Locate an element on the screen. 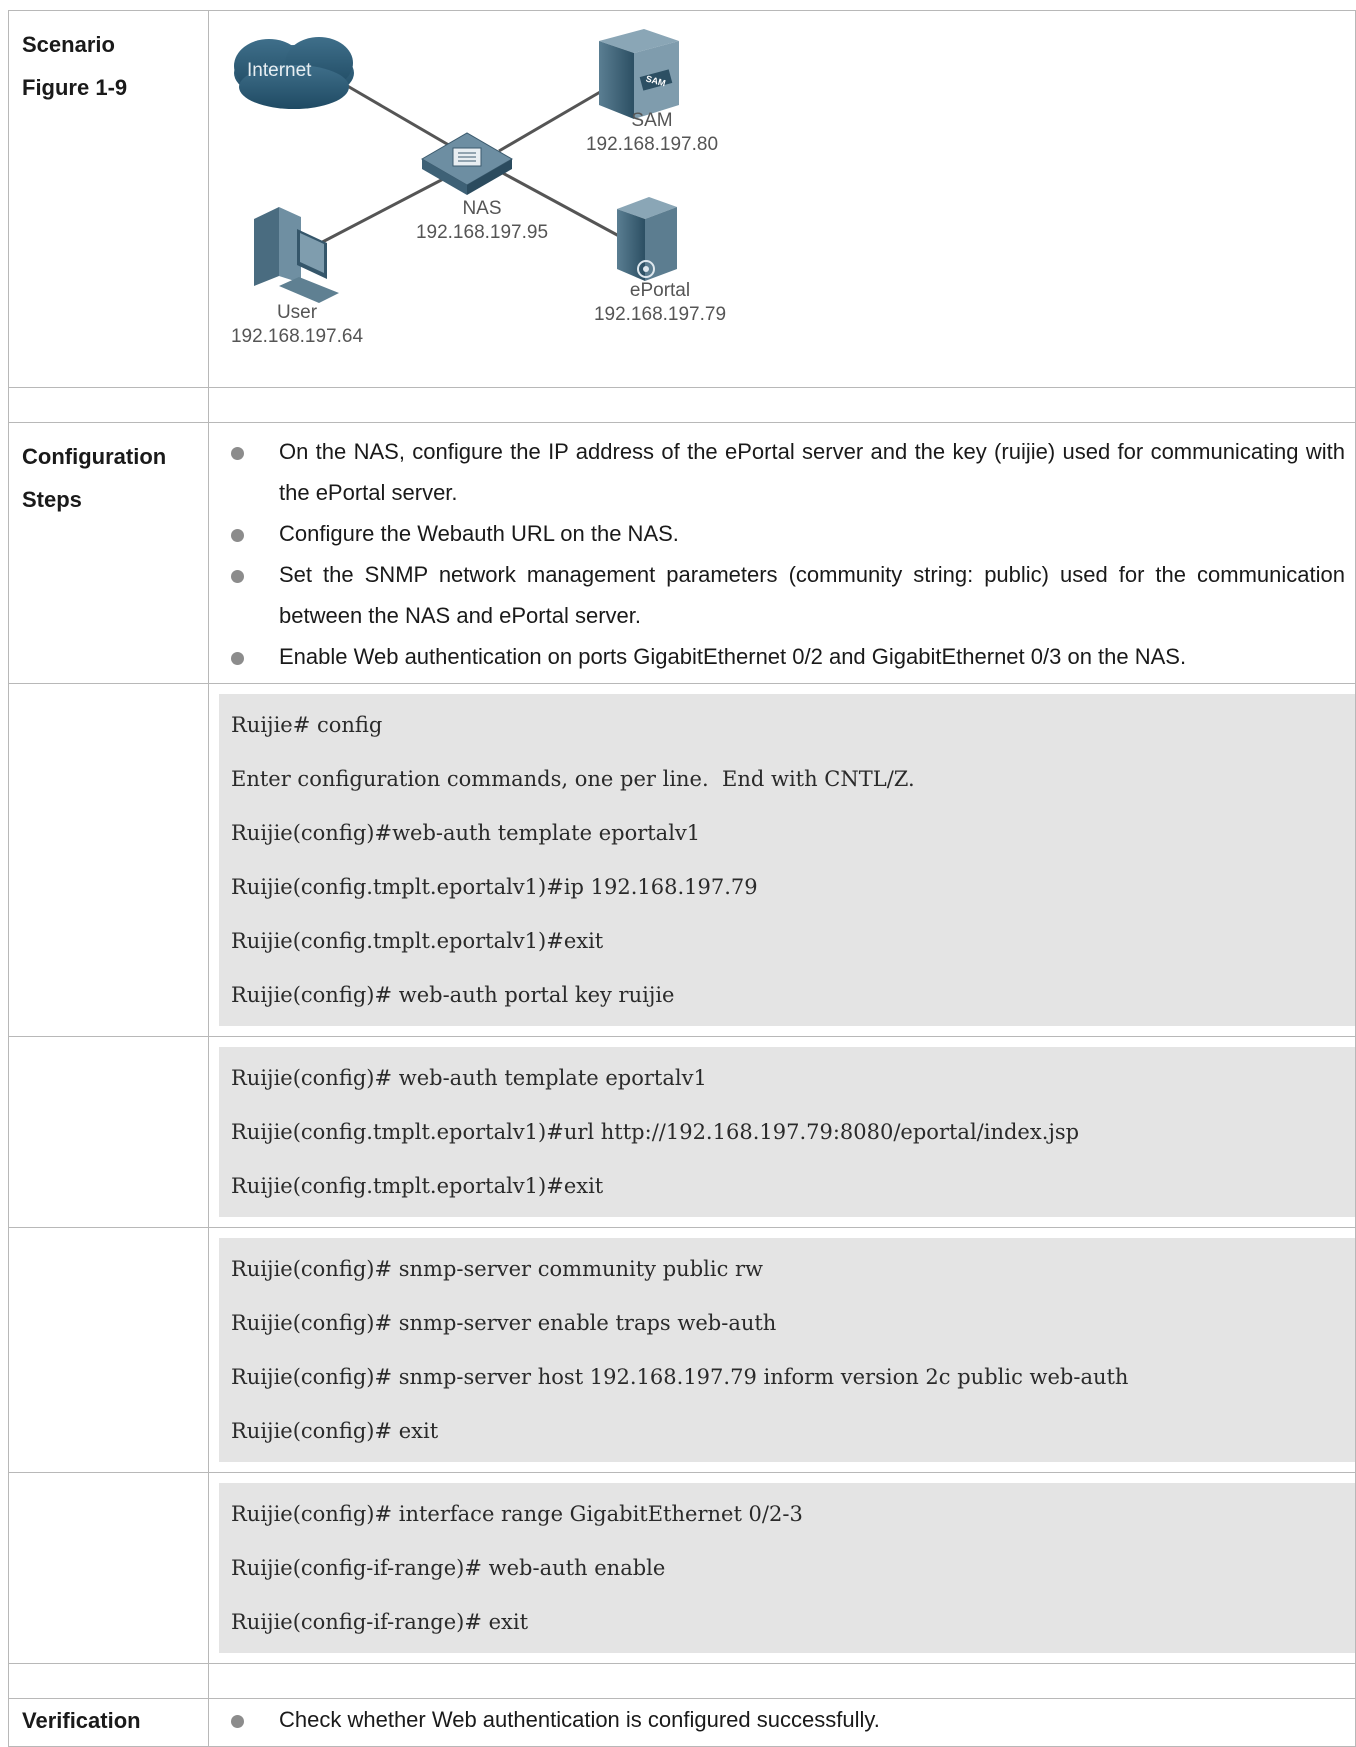 This screenshot has height=1747, width=1356. scenario-title: Scenario is located at coordinates (68, 44).